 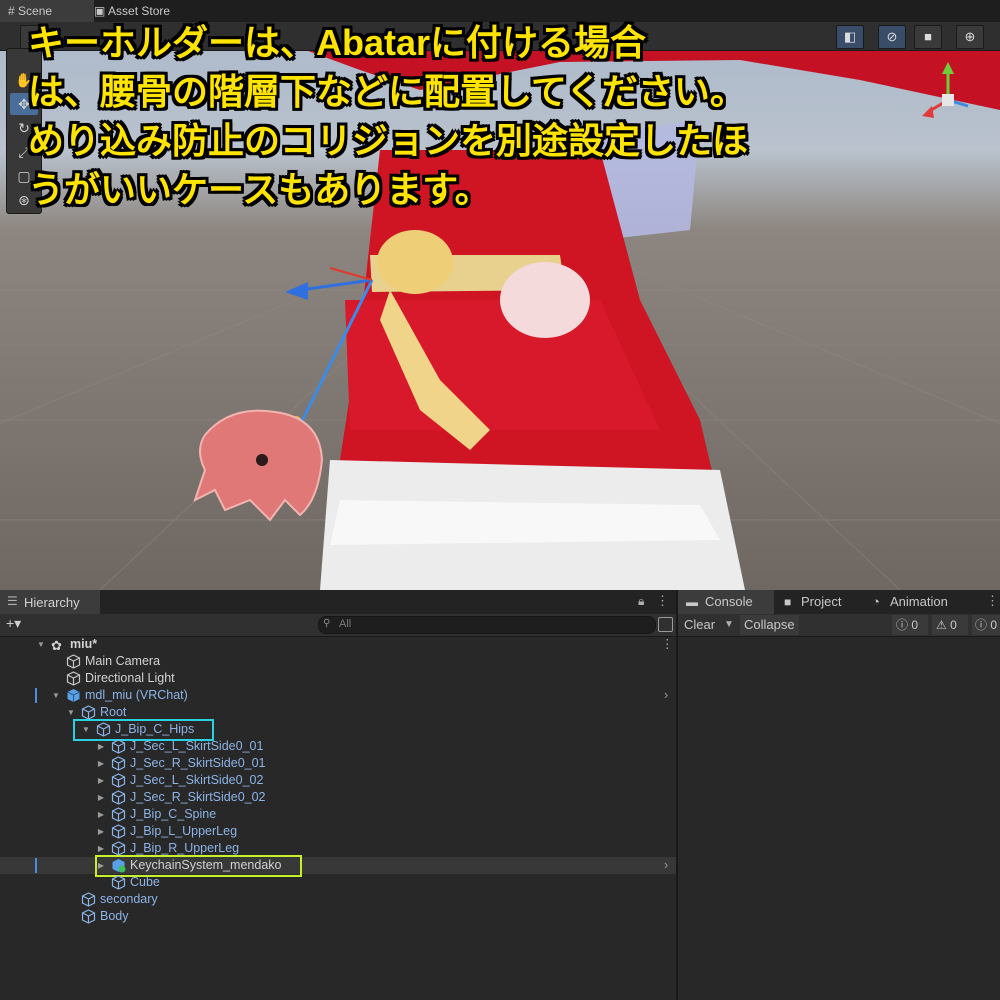 I want to click on hierarchy-search-input: ⚲ All, so click(x=487, y=625).